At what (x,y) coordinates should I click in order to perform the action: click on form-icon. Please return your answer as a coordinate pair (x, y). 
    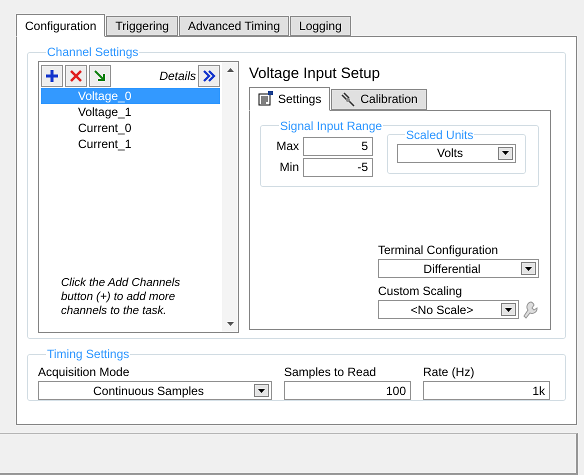
    Looking at the image, I should click on (266, 98).